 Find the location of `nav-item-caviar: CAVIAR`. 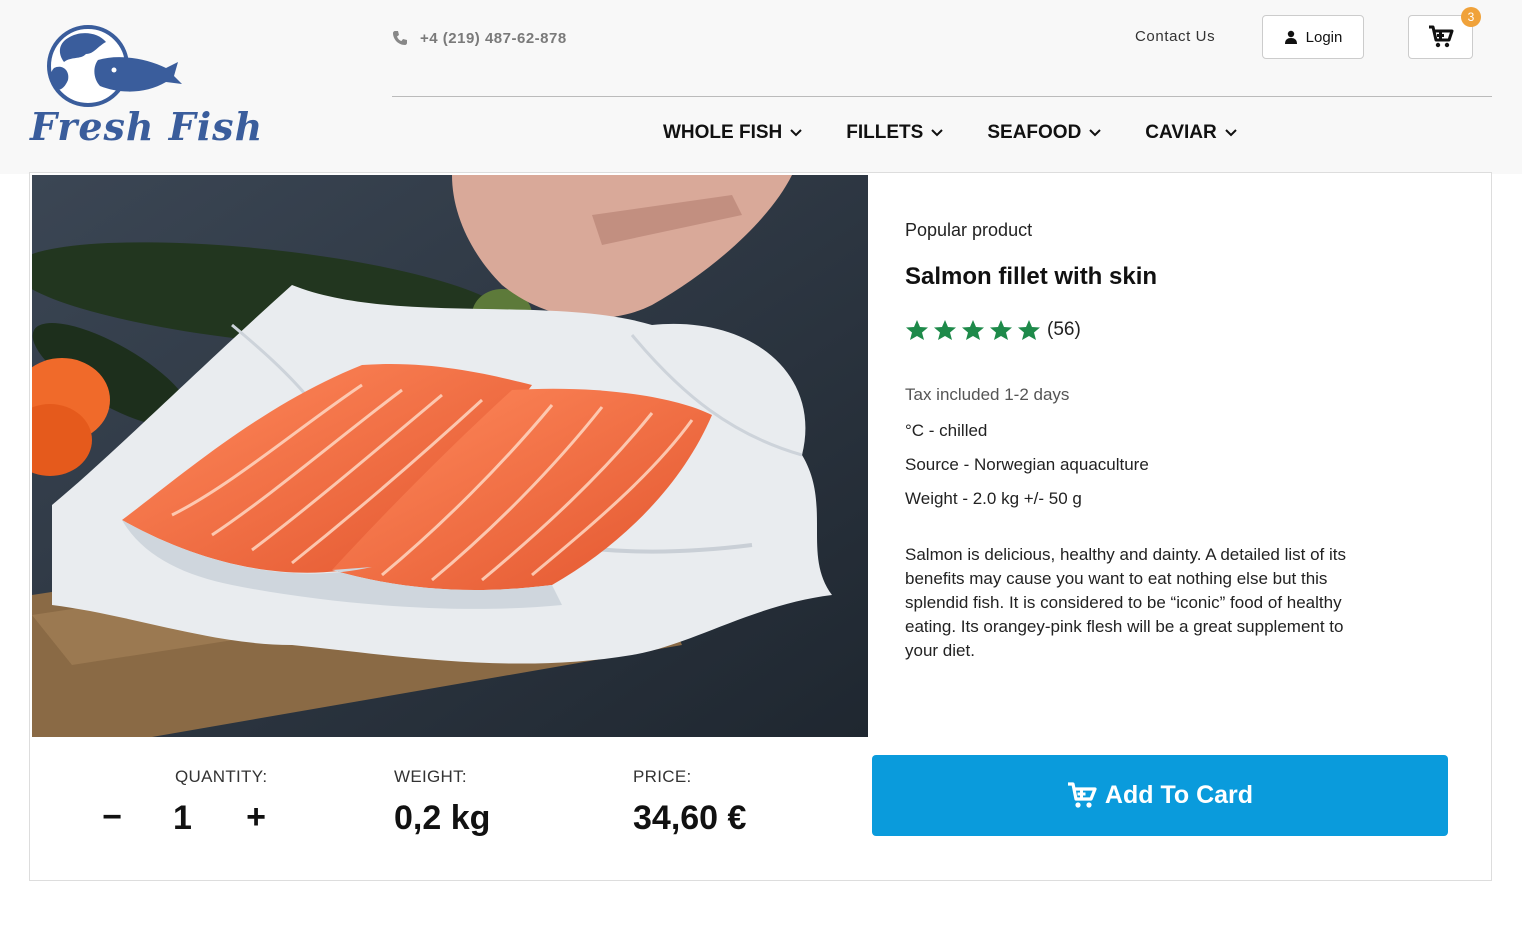

nav-item-caviar: CAVIAR is located at coordinates (1191, 133).